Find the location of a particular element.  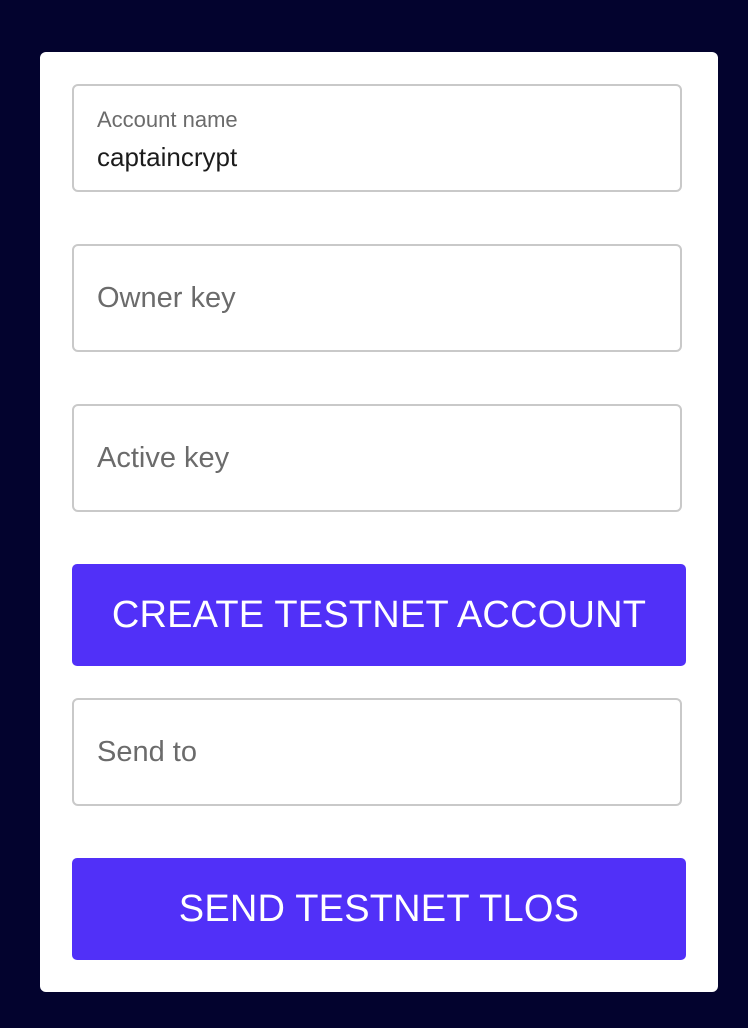

owner-key-input is located at coordinates (377, 298).